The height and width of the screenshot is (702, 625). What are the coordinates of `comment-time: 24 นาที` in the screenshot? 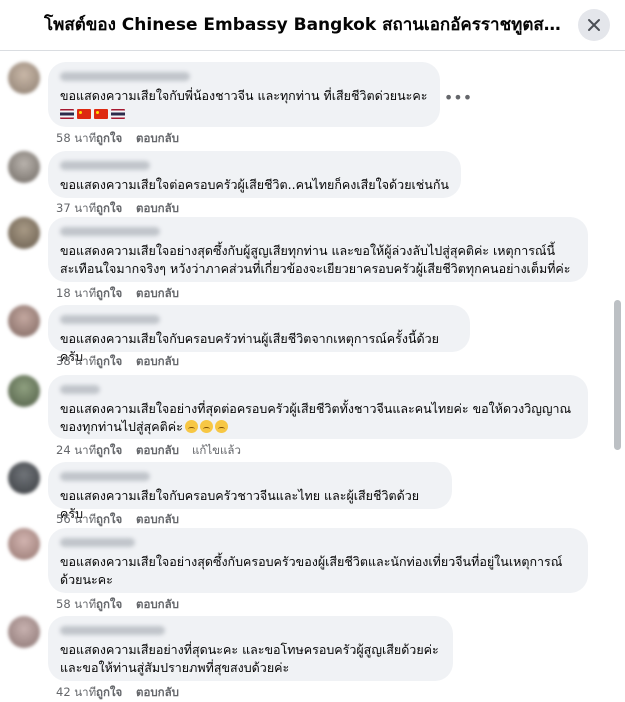 It's located at (76, 451).